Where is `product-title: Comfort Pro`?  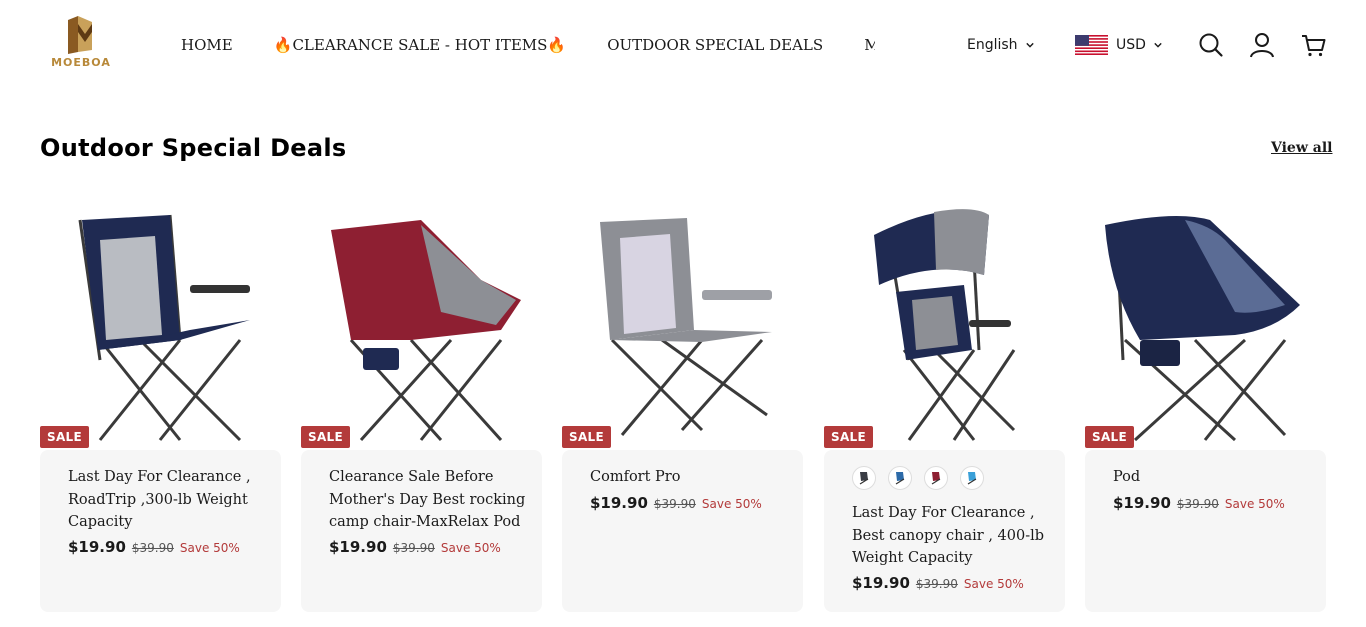
product-title: Comfort Pro is located at coordinates (690, 477).